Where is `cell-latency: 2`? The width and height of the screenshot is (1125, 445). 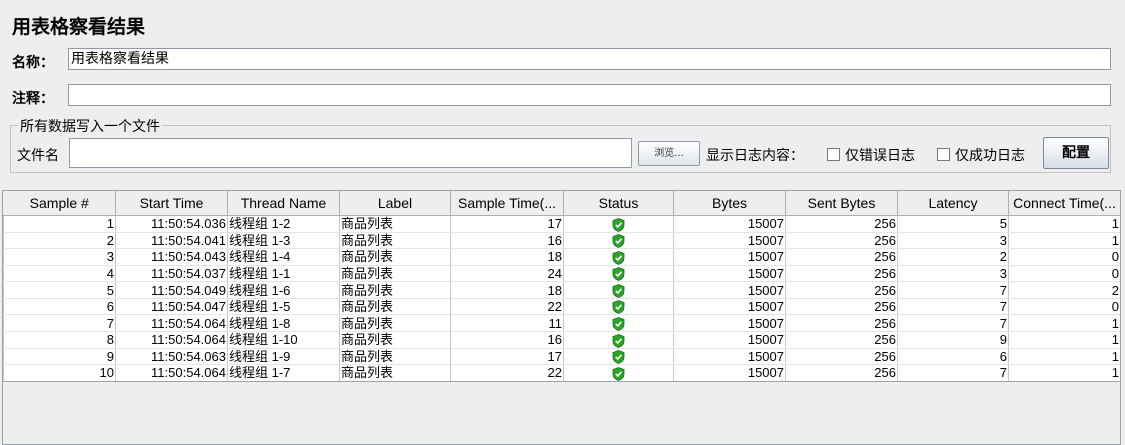
cell-latency: 2 is located at coordinates (953, 257).